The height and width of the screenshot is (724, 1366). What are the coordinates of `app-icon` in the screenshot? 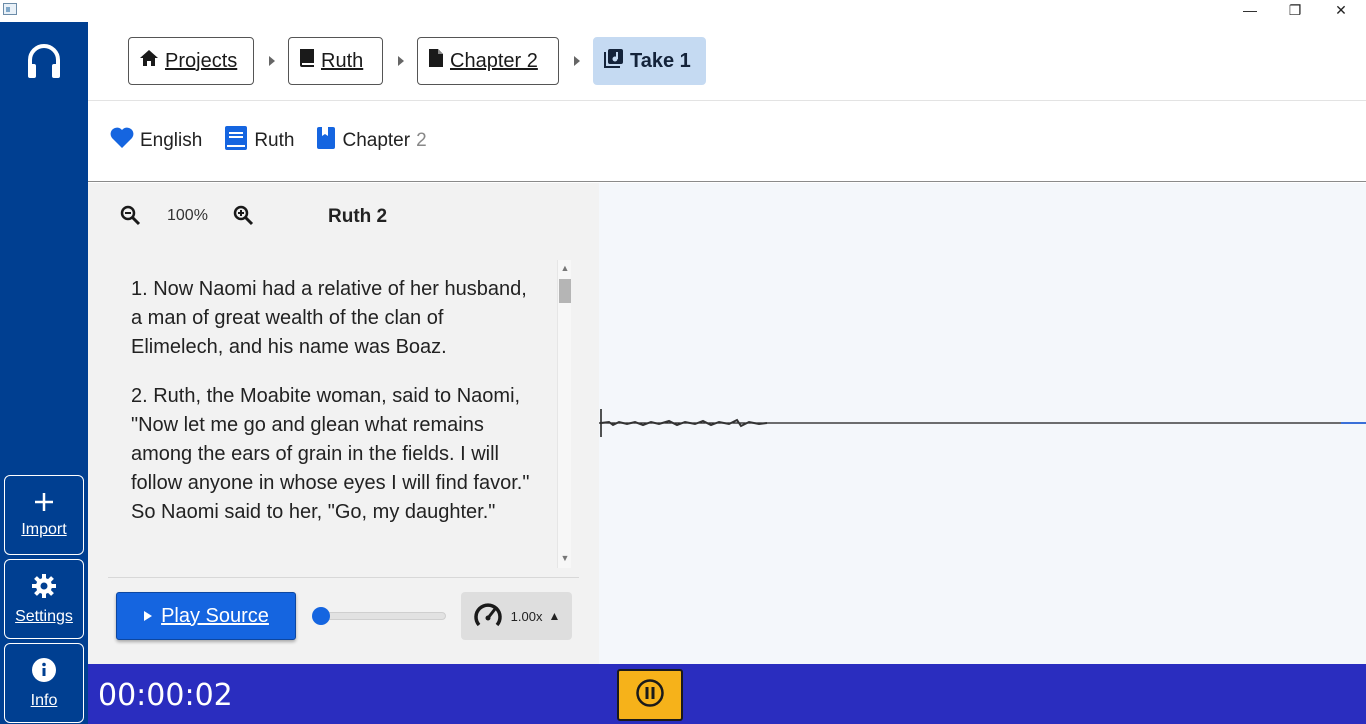 It's located at (10, 9).